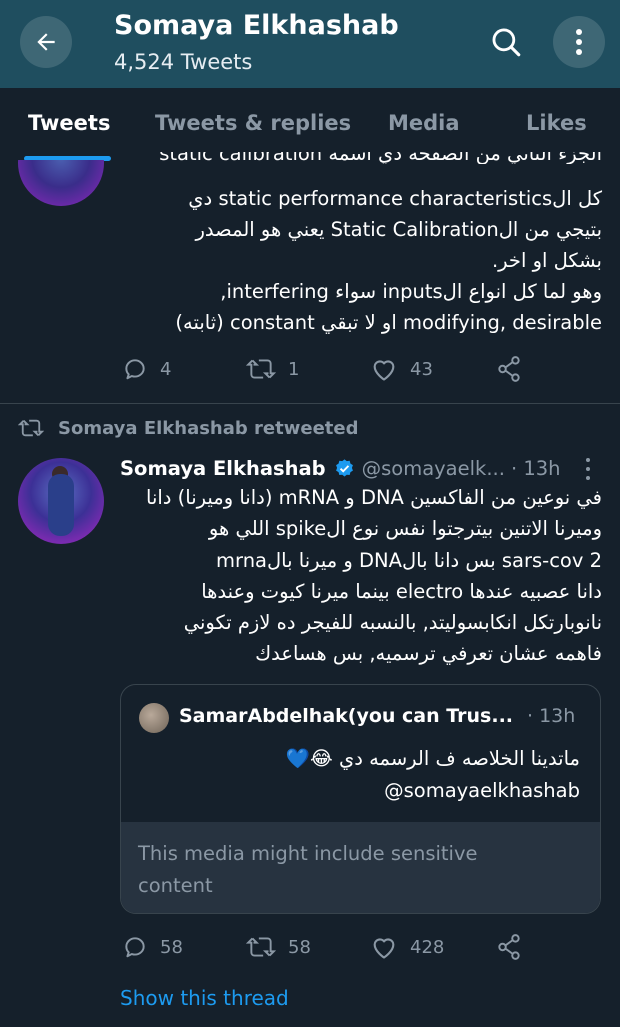  What do you see at coordinates (152, 947) in the screenshot?
I see `reply-button: 58` at bounding box center [152, 947].